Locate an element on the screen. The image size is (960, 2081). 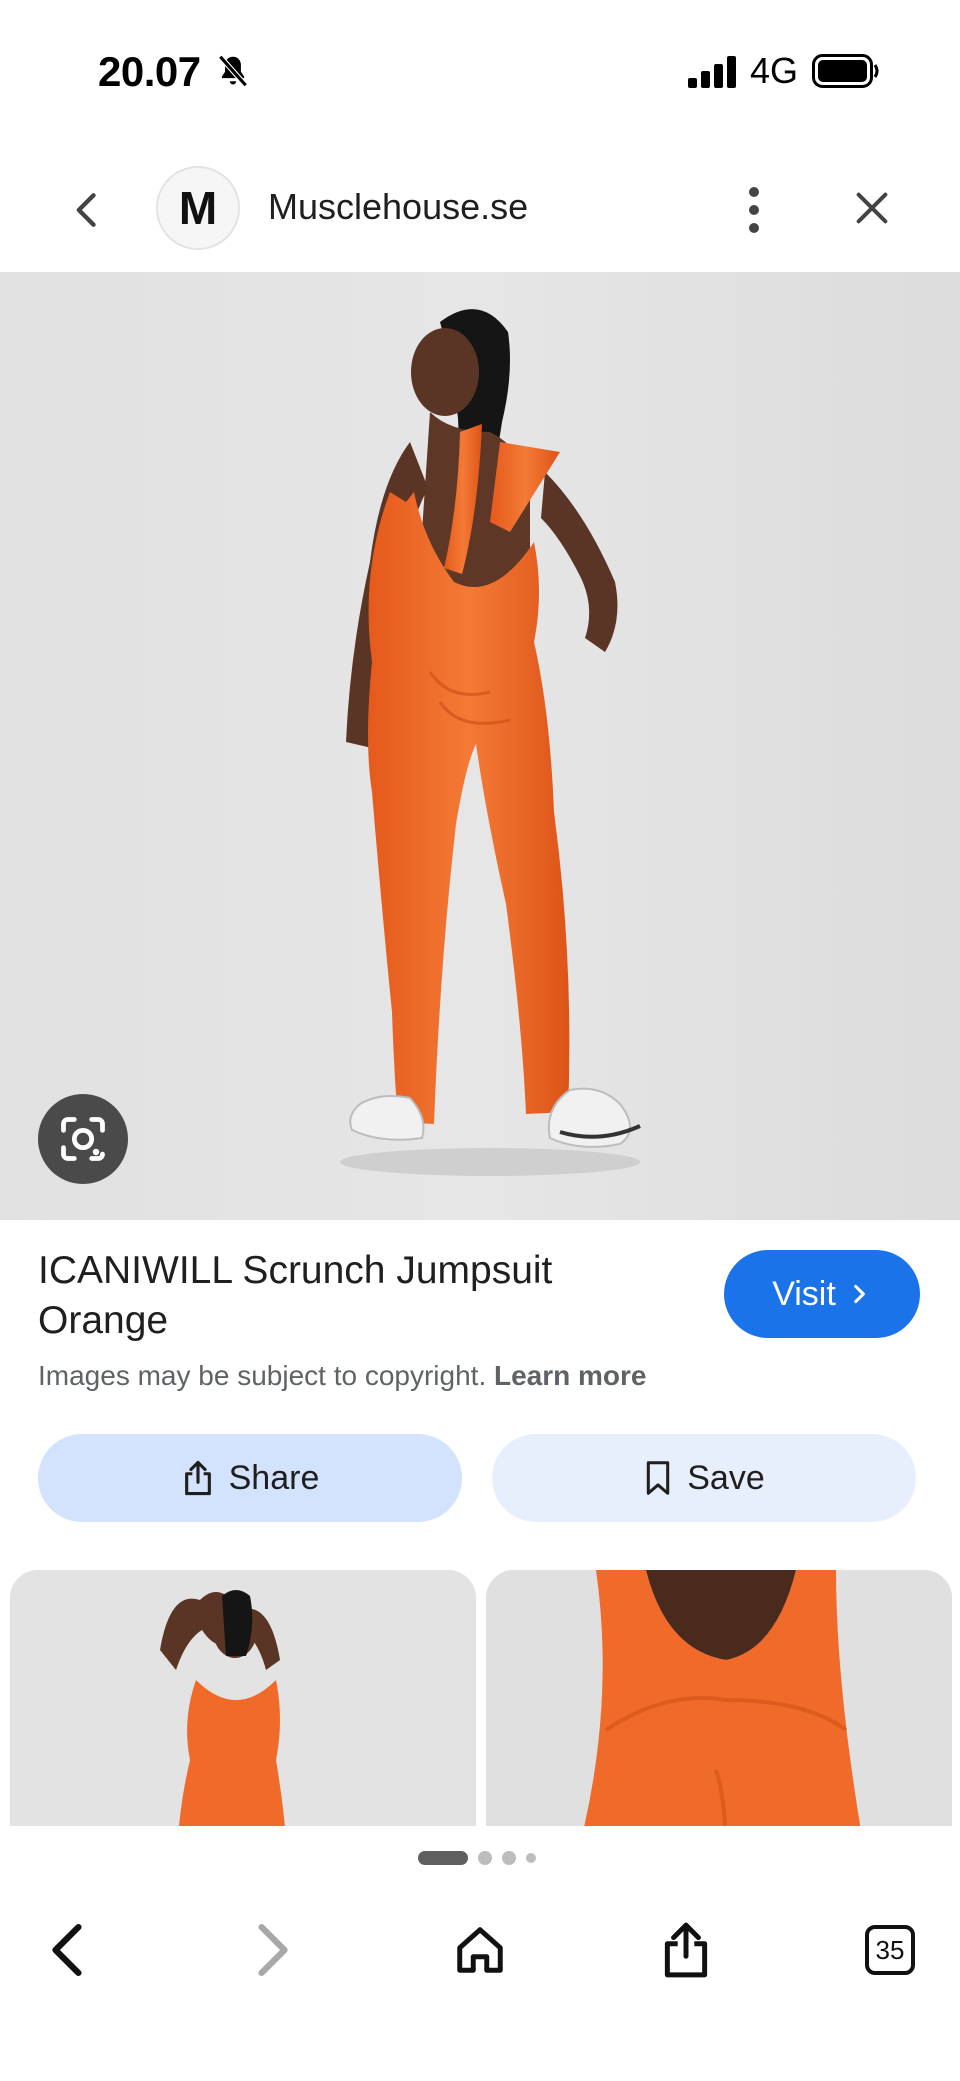
home-icon is located at coordinates (480, 1950).